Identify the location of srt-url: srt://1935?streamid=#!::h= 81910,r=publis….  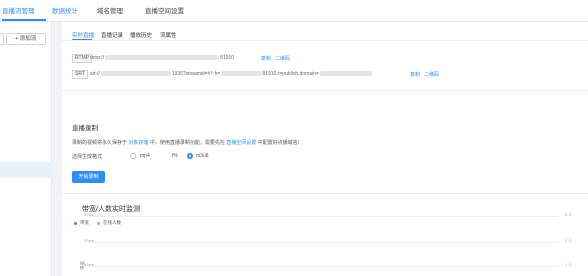
(231, 74).